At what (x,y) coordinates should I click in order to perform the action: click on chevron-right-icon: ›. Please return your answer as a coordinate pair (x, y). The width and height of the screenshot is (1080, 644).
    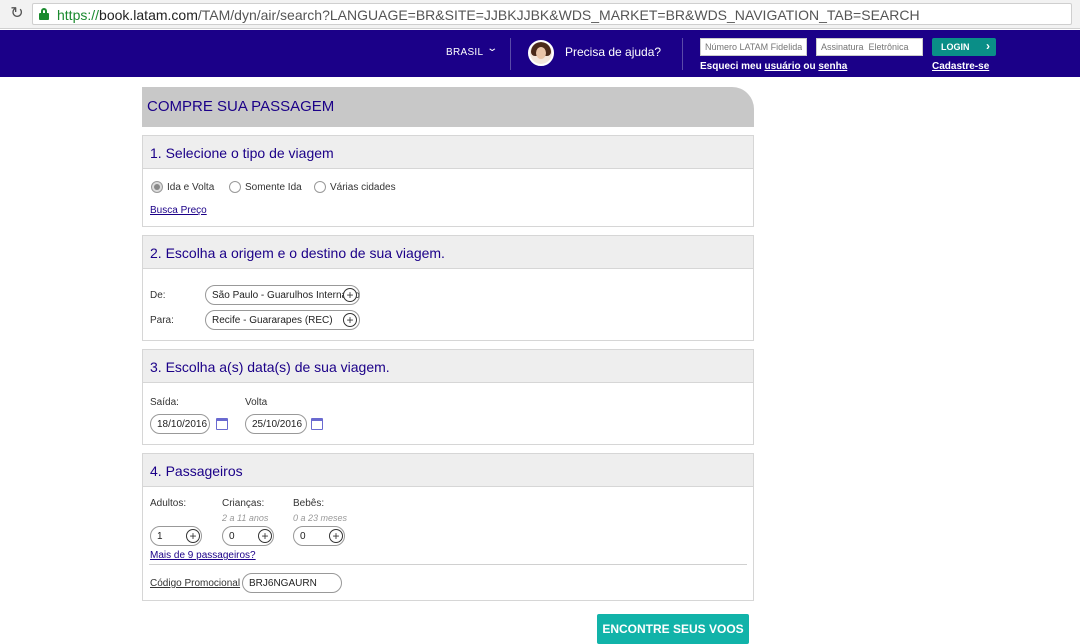
    Looking at the image, I should click on (988, 46).